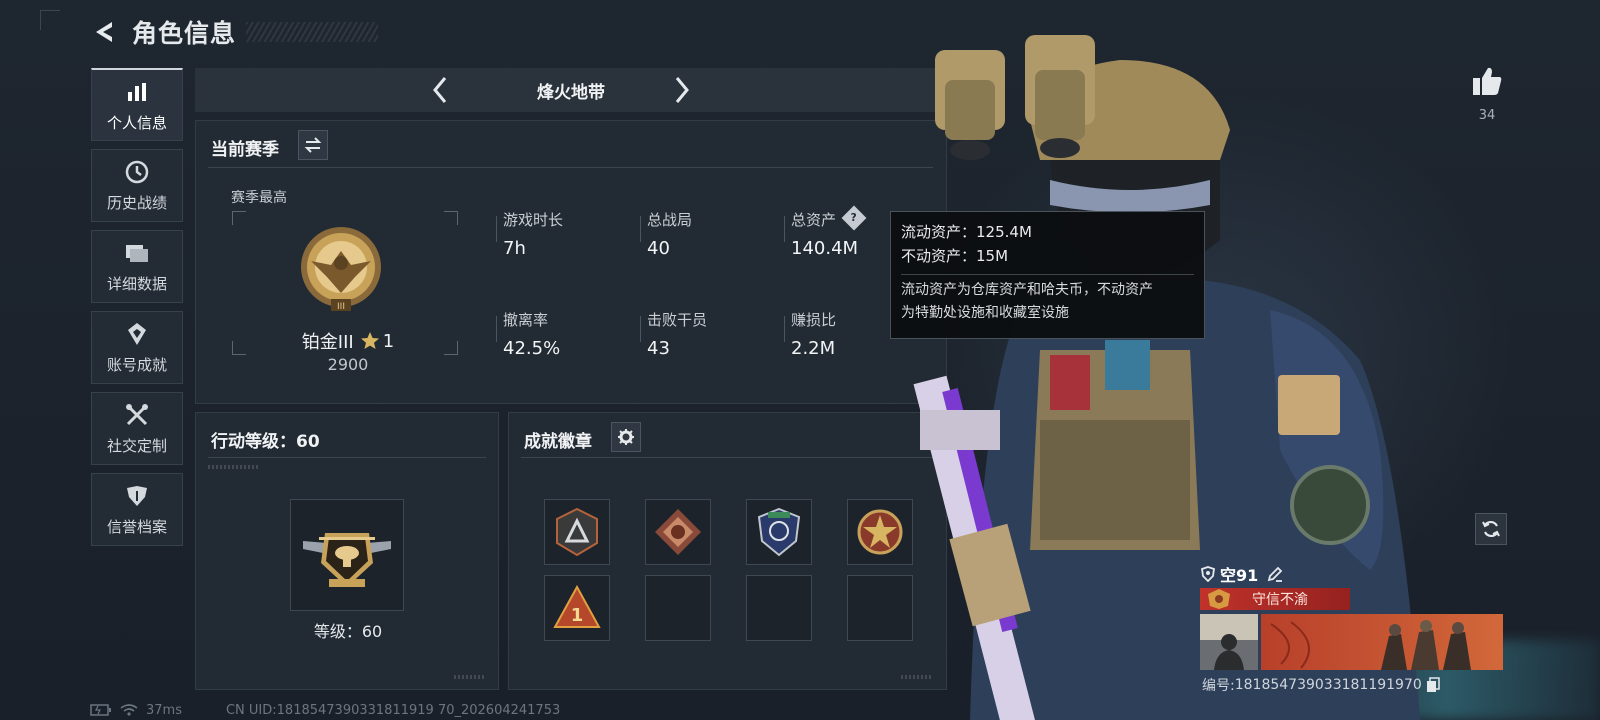 The height and width of the screenshot is (720, 1600). I want to click on refresh-button, so click(1491, 529).